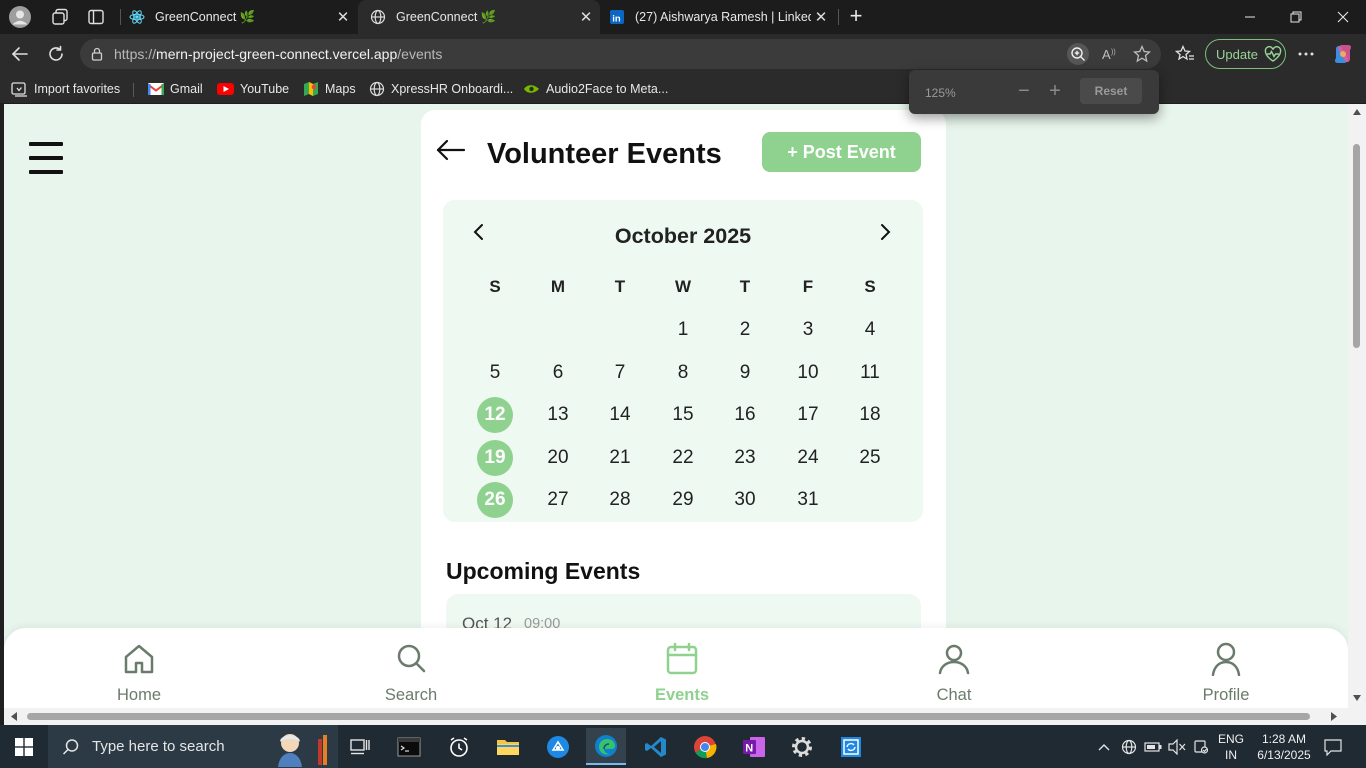  I want to click on calendar-day: 13, so click(558, 415).